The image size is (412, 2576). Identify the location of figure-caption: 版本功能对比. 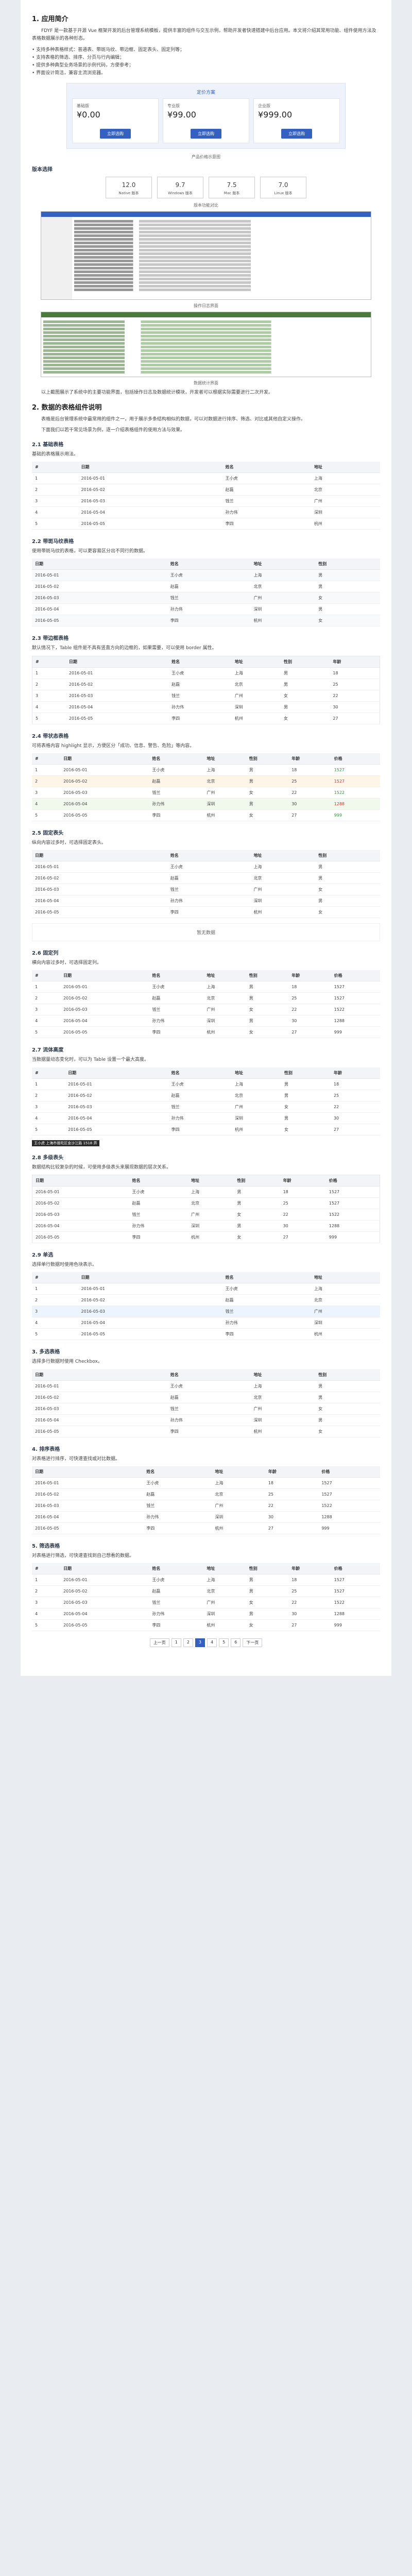
(206, 205).